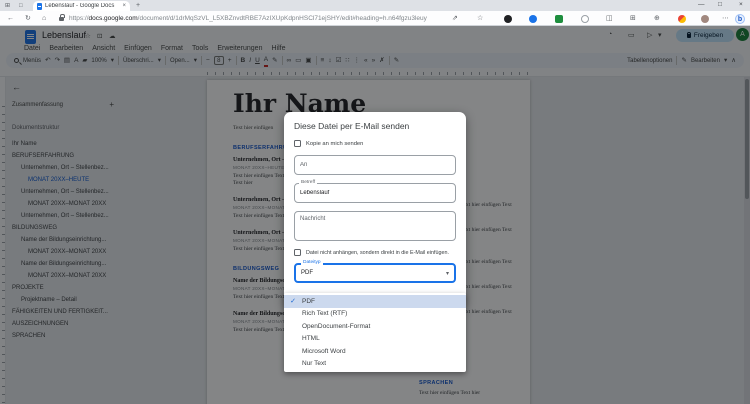 The image size is (750, 404). Describe the element at coordinates (10, 18) in the screenshot. I see `back-icon: ←` at that location.